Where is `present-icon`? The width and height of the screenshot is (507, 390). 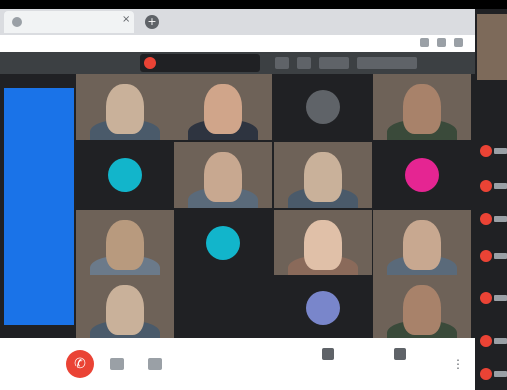
present-icon is located at coordinates (400, 354).